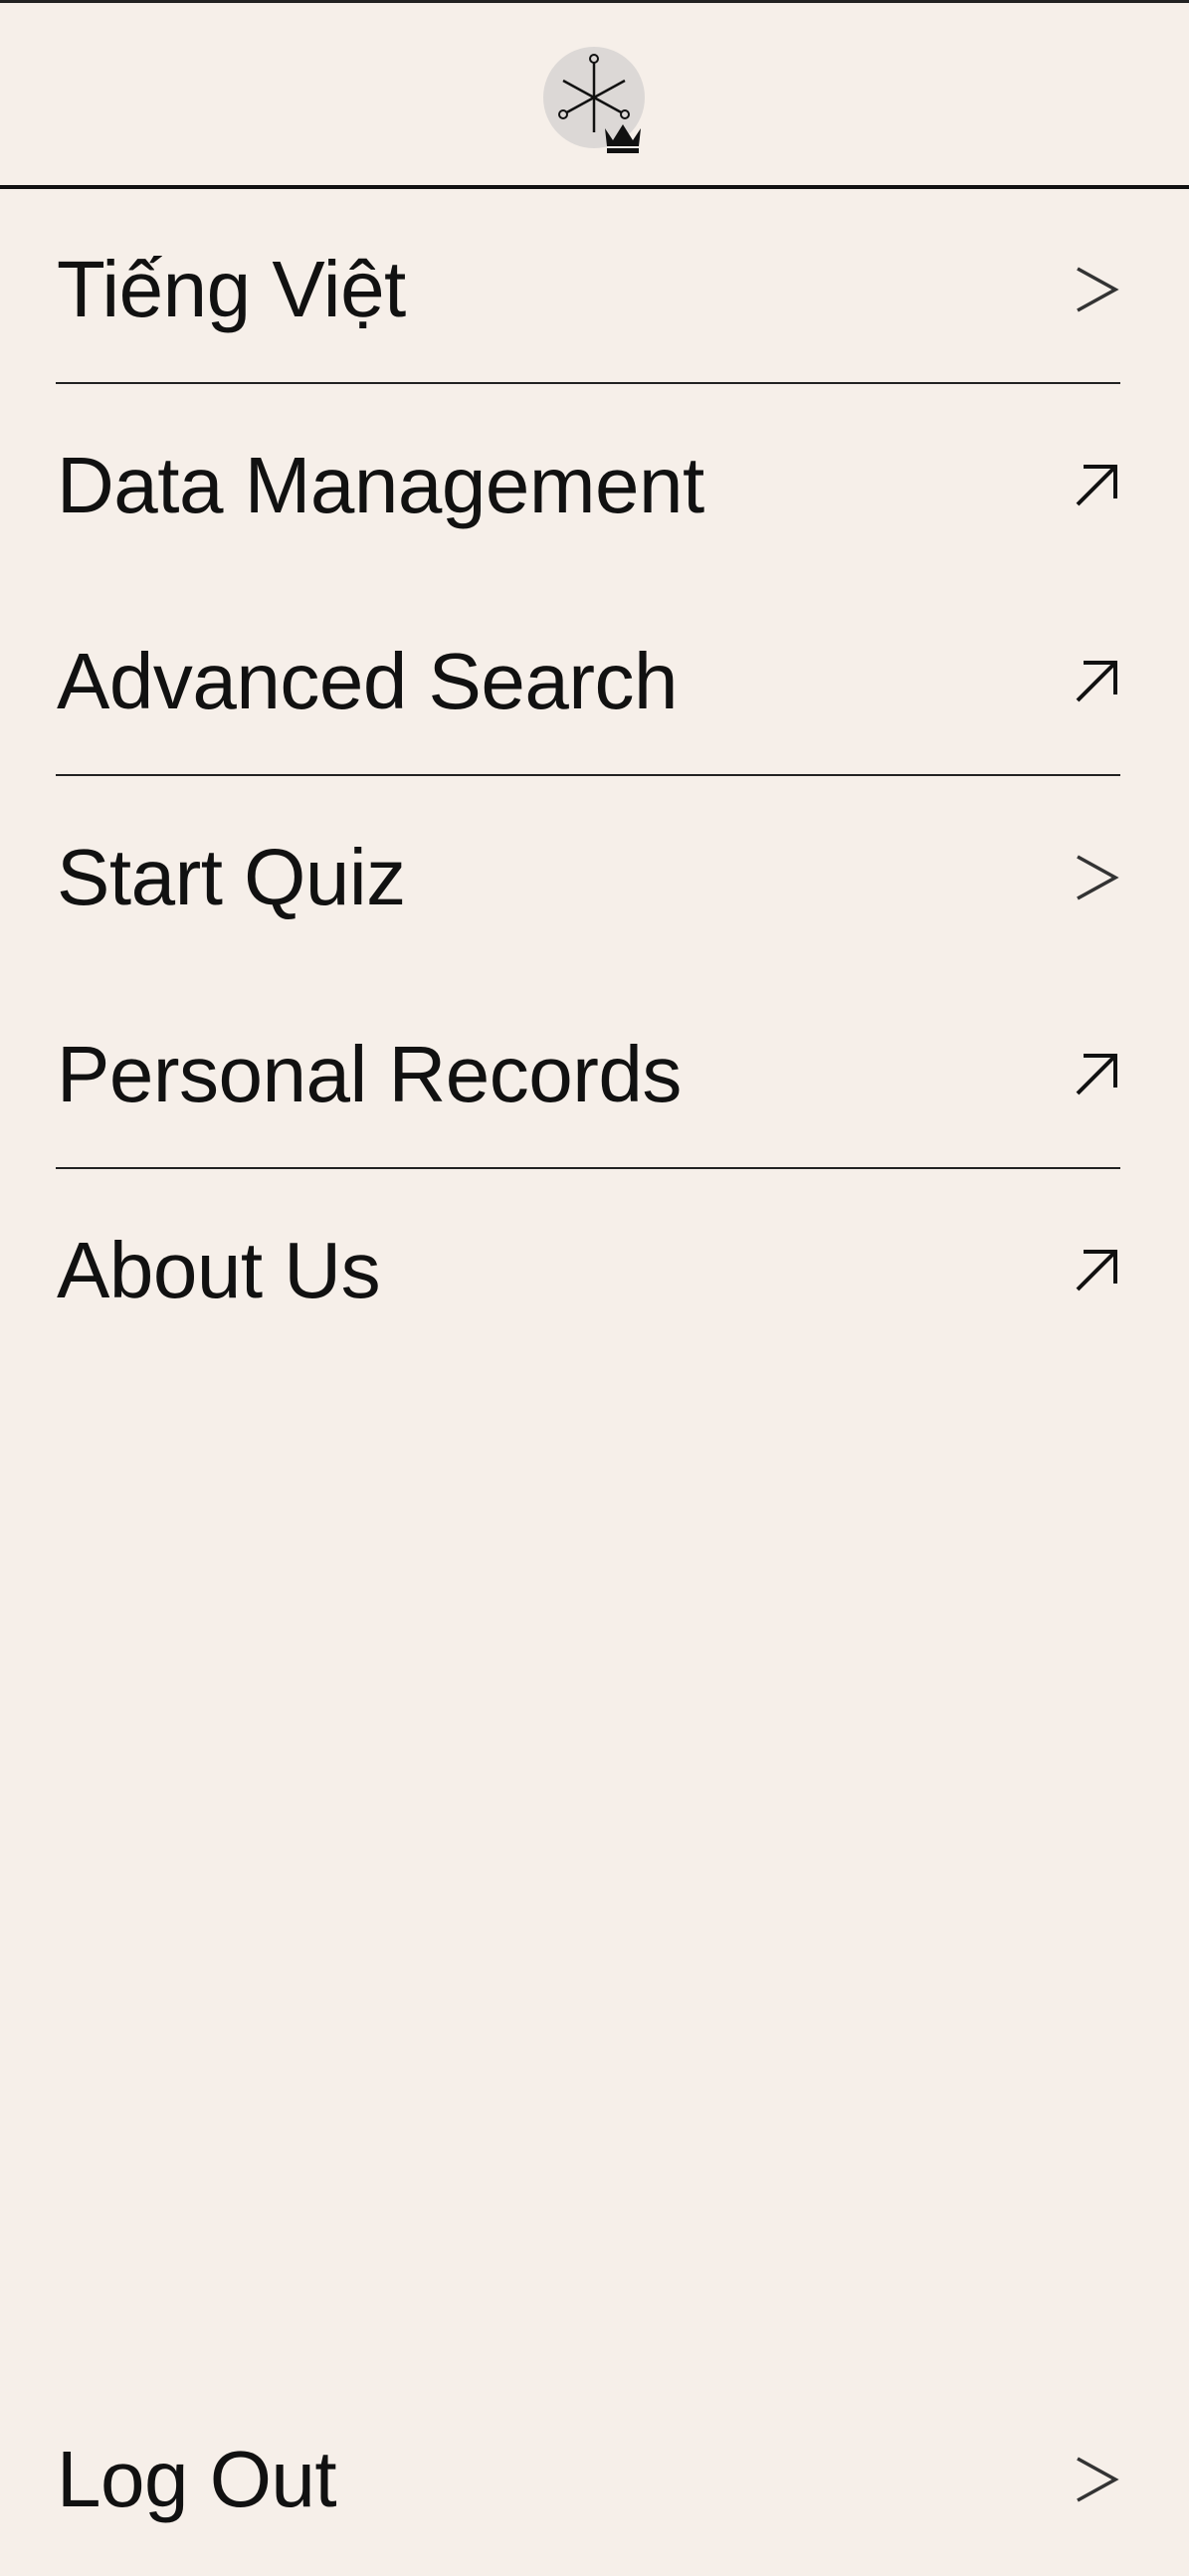  I want to click on menu-item-start-quiz: Start Quiz, so click(594, 877).